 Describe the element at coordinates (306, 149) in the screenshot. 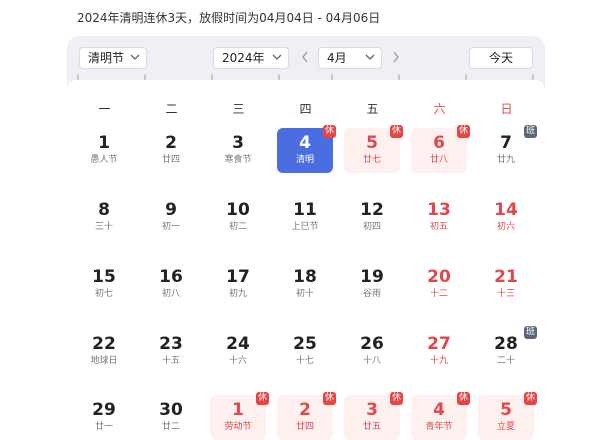

I see `calendar-day: 4 清明休` at that location.